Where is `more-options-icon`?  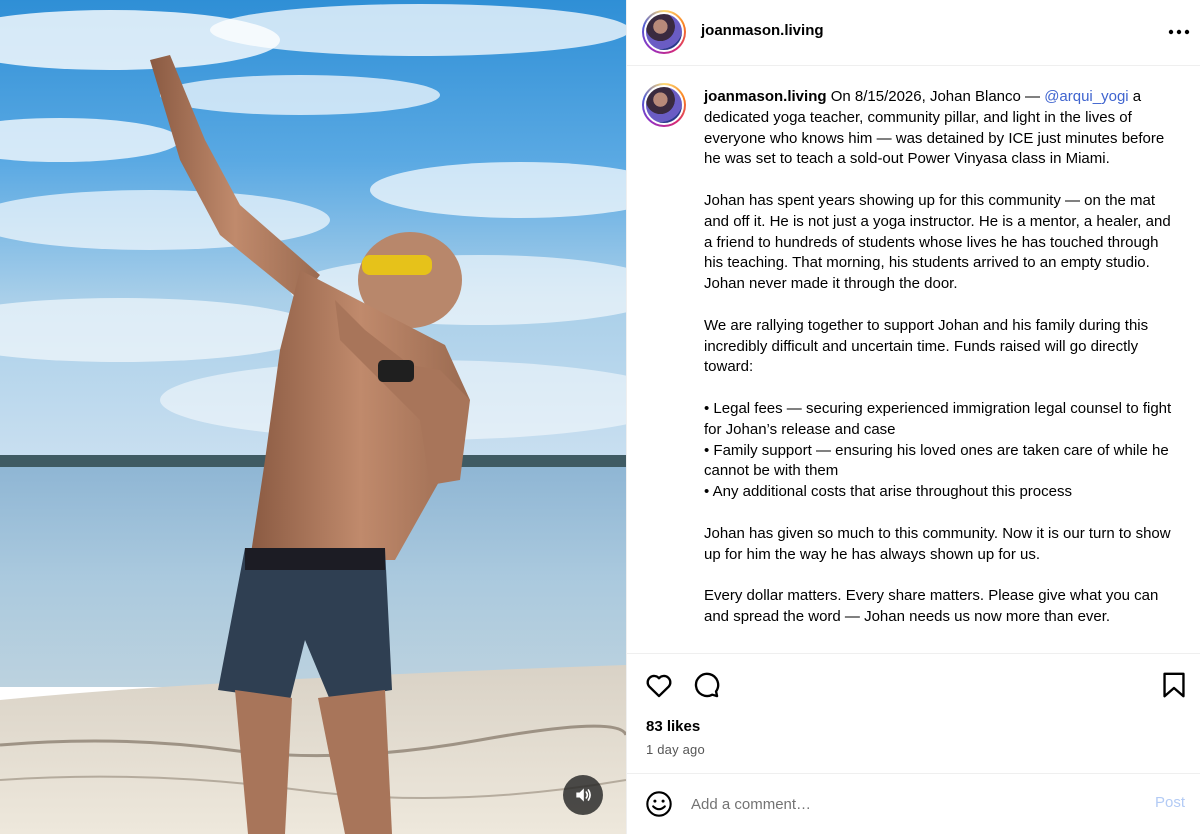 more-options-icon is located at coordinates (1179, 32).